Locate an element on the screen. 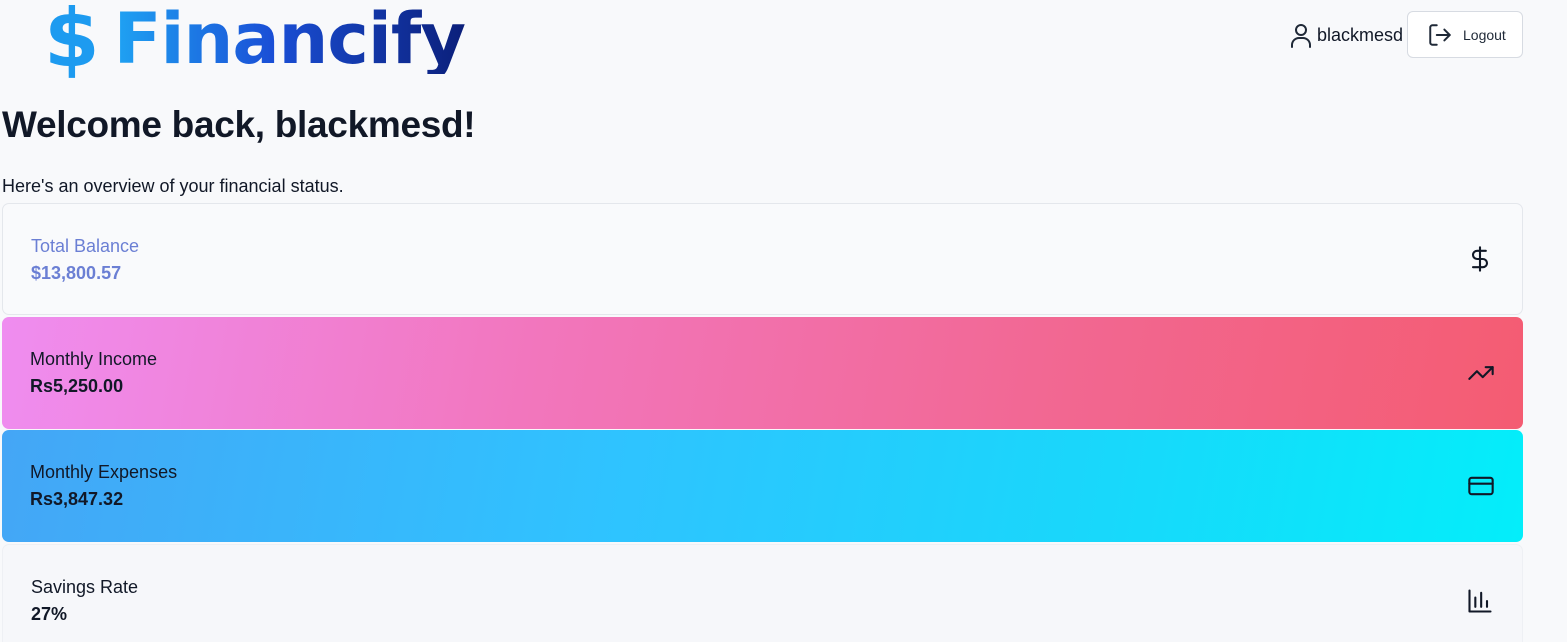 The image size is (1567, 642). user-display: blackmesd is located at coordinates (1346, 35).